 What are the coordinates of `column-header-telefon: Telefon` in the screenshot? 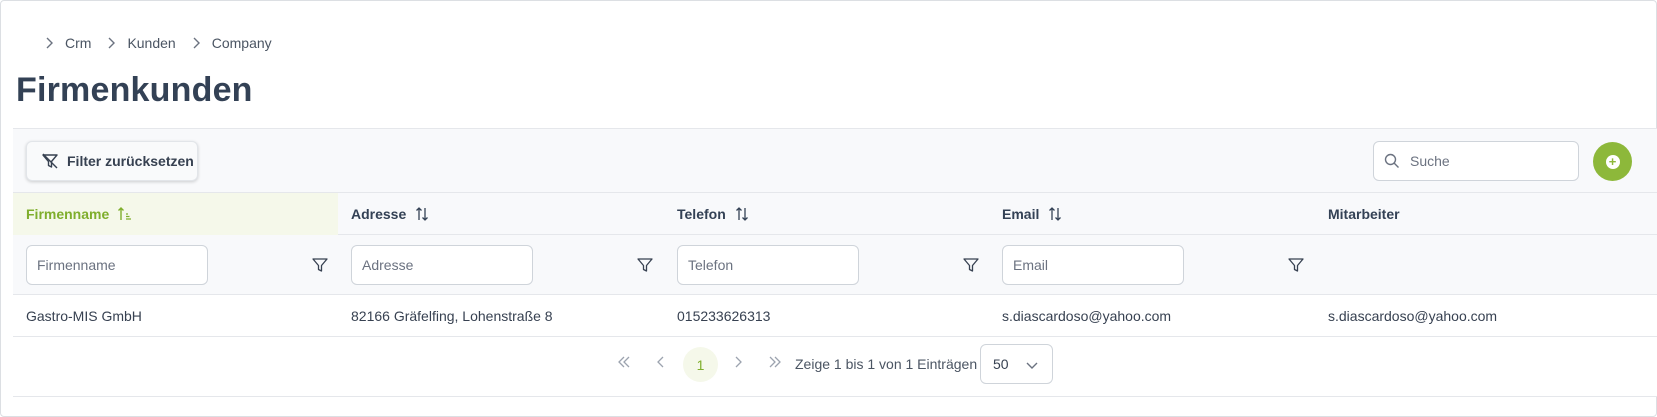 It's located at (826, 214).